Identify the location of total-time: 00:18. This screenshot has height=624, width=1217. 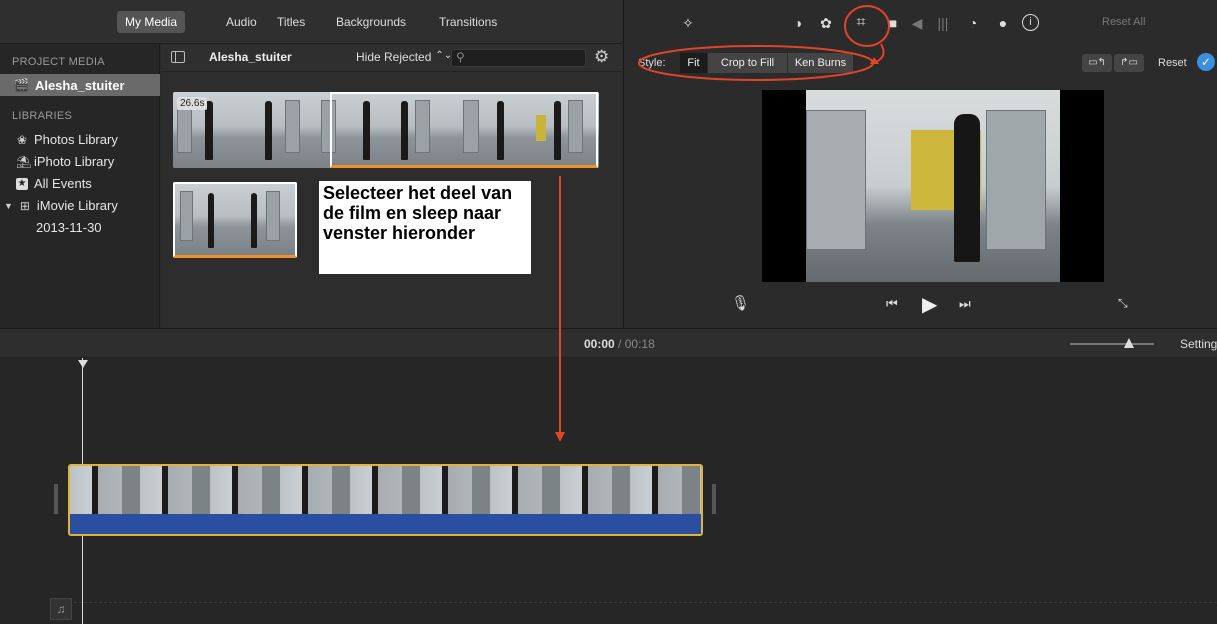
(639, 344).